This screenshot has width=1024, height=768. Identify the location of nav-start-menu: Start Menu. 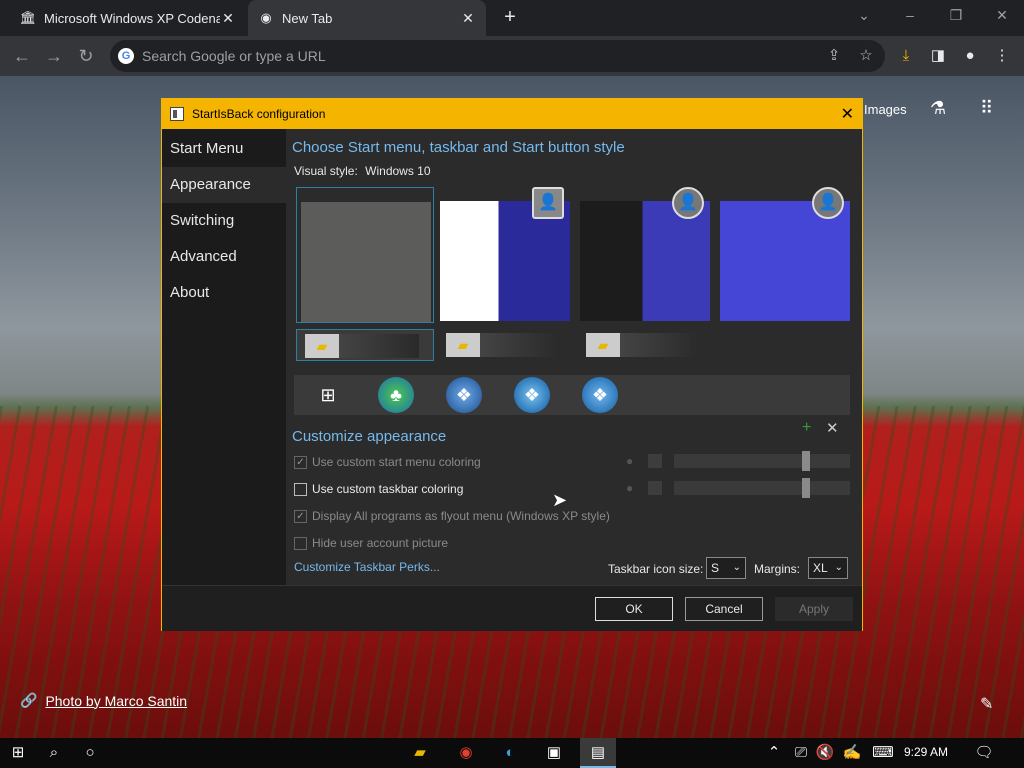
(224, 149).